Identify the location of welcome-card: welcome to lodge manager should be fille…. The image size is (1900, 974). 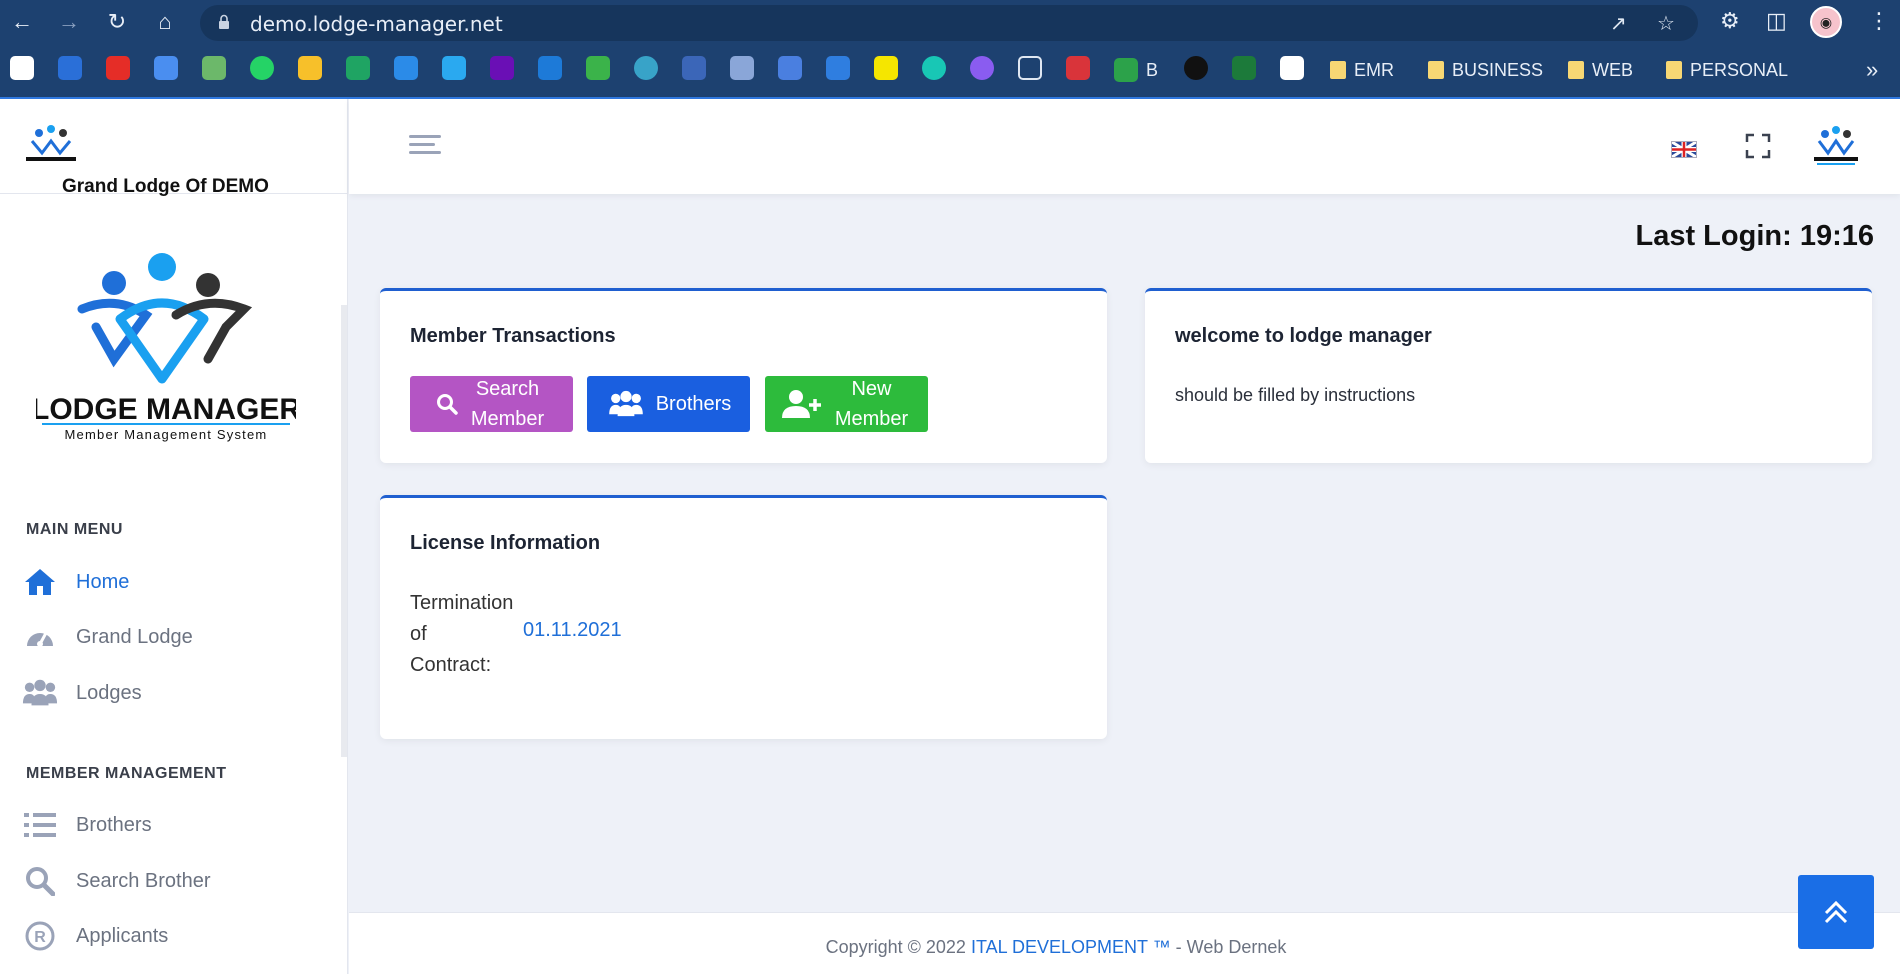
(1508, 375).